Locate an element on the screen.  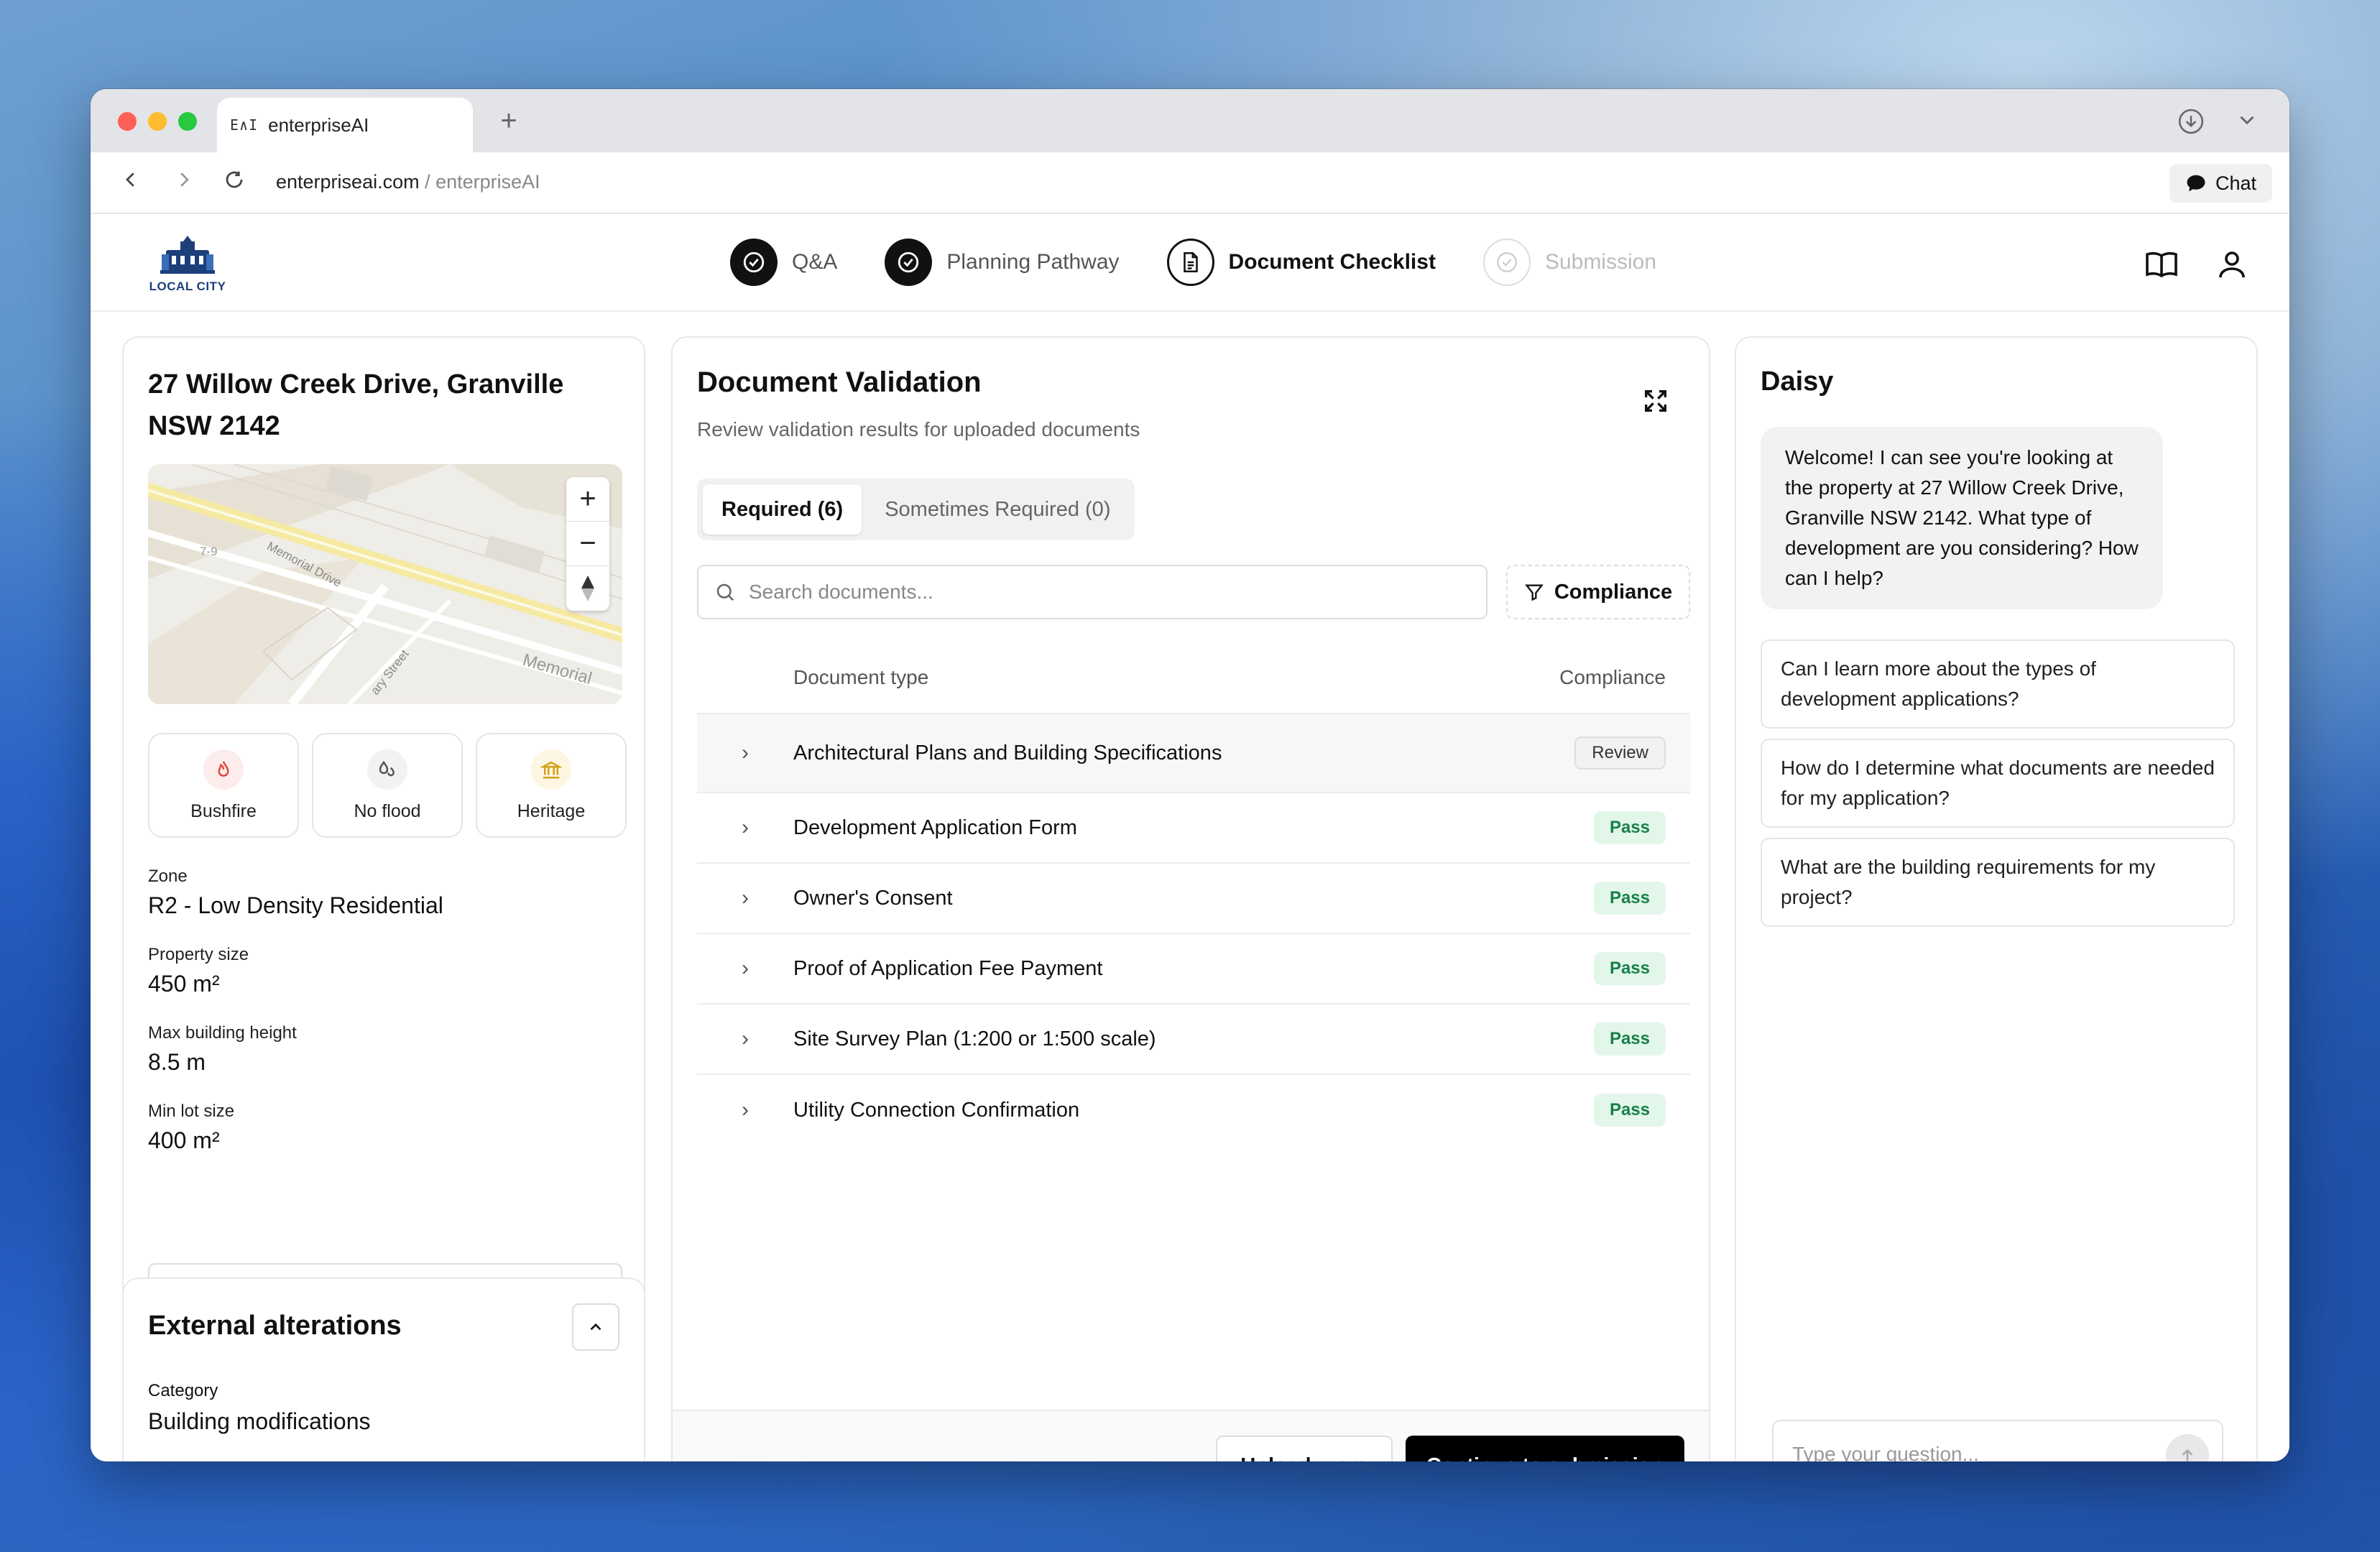
forward-button is located at coordinates (184, 182).